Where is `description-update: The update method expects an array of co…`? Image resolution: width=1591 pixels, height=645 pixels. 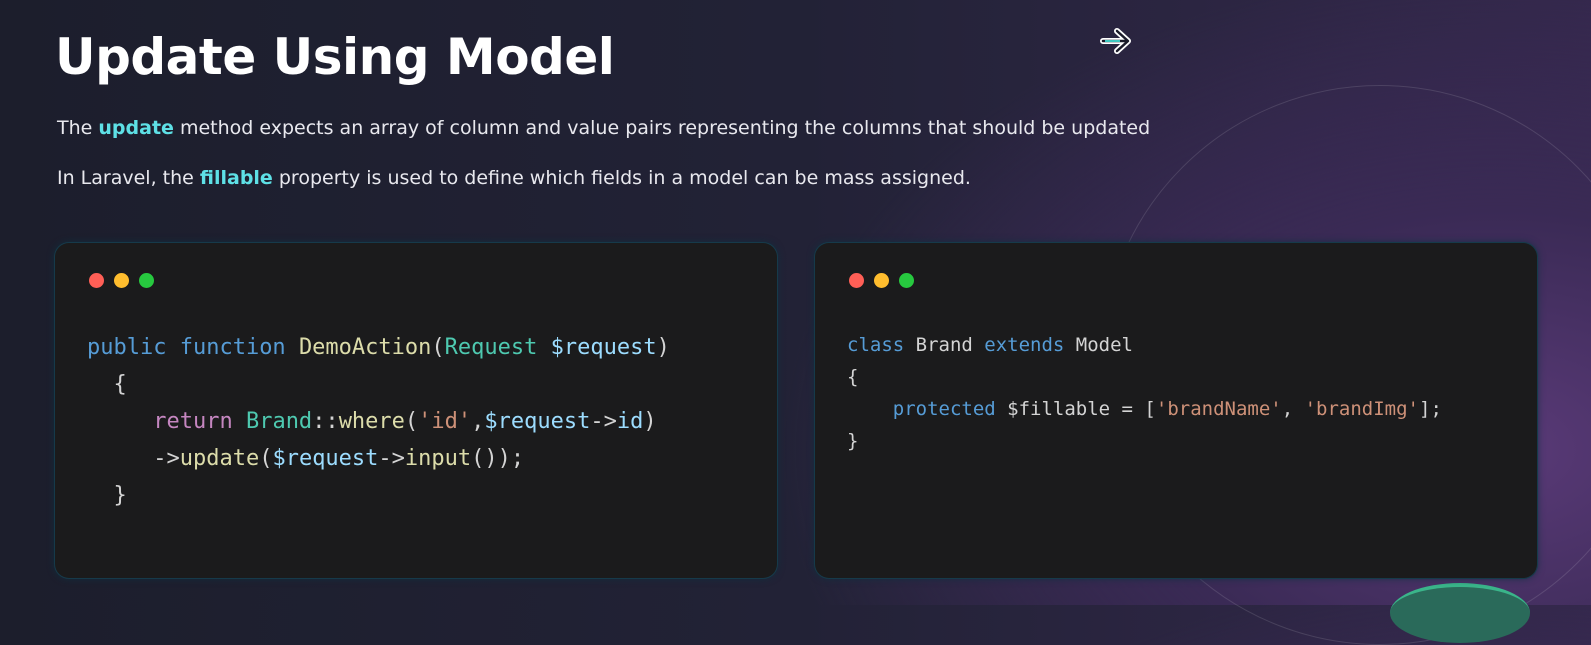 description-update: The update method expects an array of co… is located at coordinates (603, 128).